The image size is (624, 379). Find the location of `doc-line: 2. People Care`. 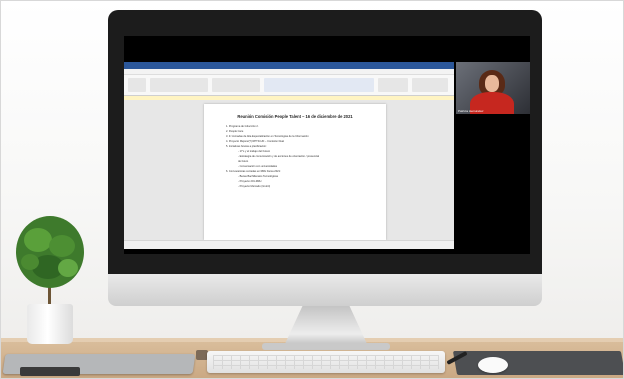

doc-line: 2. People Care is located at coordinates (235, 131).